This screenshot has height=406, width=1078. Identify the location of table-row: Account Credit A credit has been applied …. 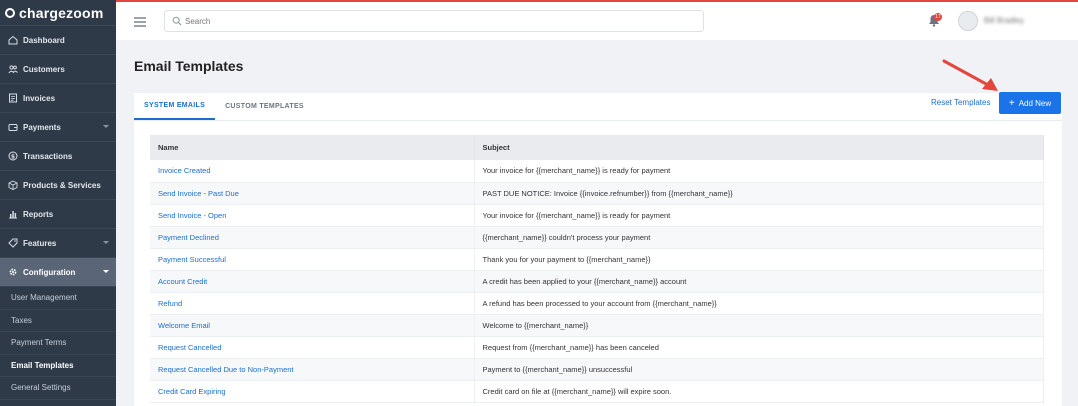
(597, 281).